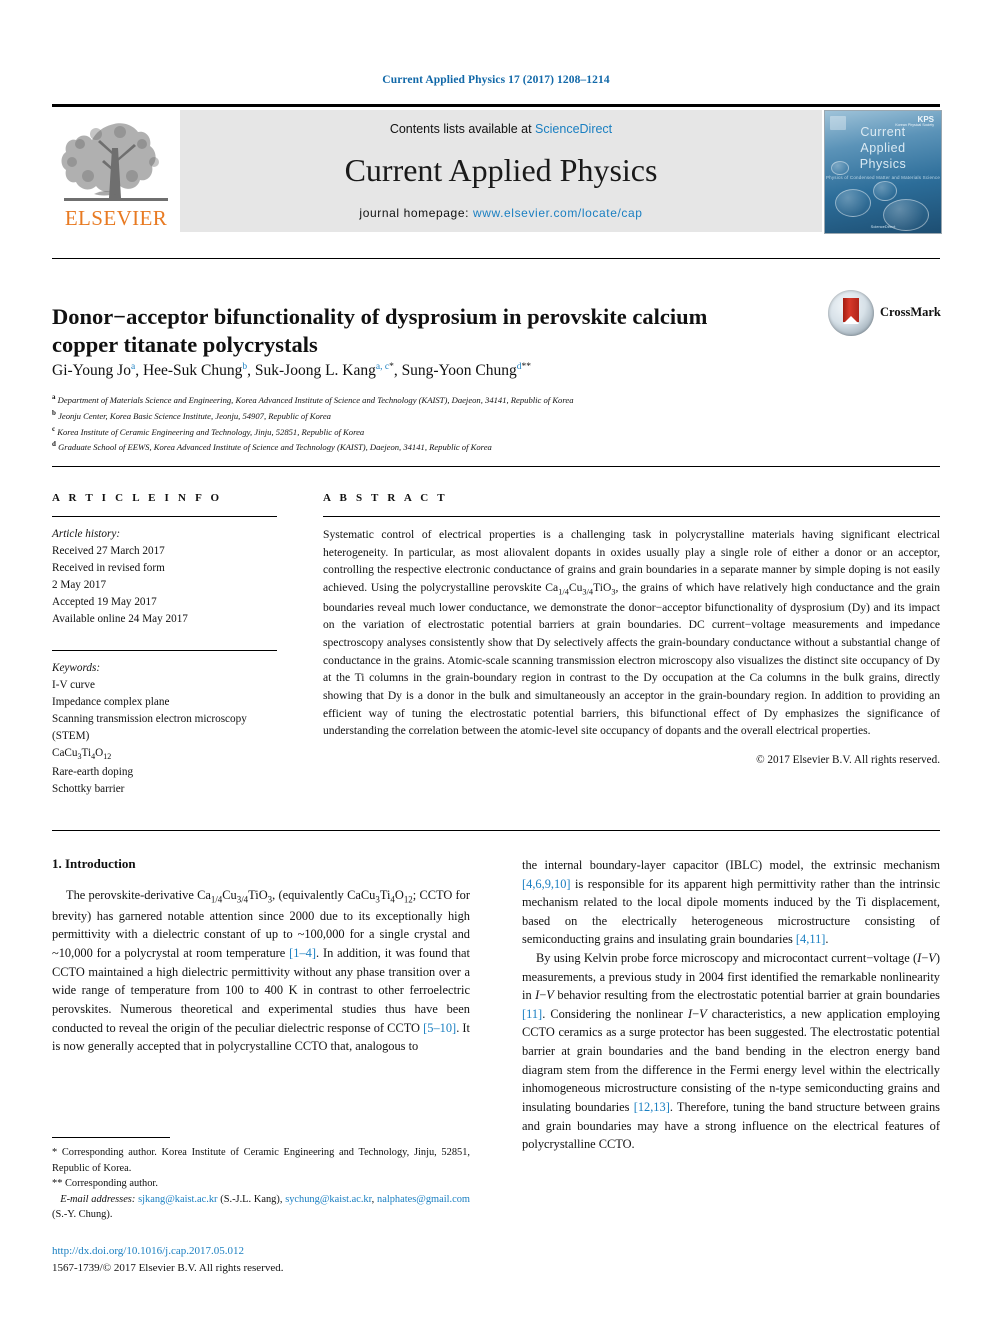 This screenshot has height=1323, width=992. Describe the element at coordinates (177, 1199) in the screenshot. I see `email-link-1: sjkang@kaist.ac.kr` at that location.